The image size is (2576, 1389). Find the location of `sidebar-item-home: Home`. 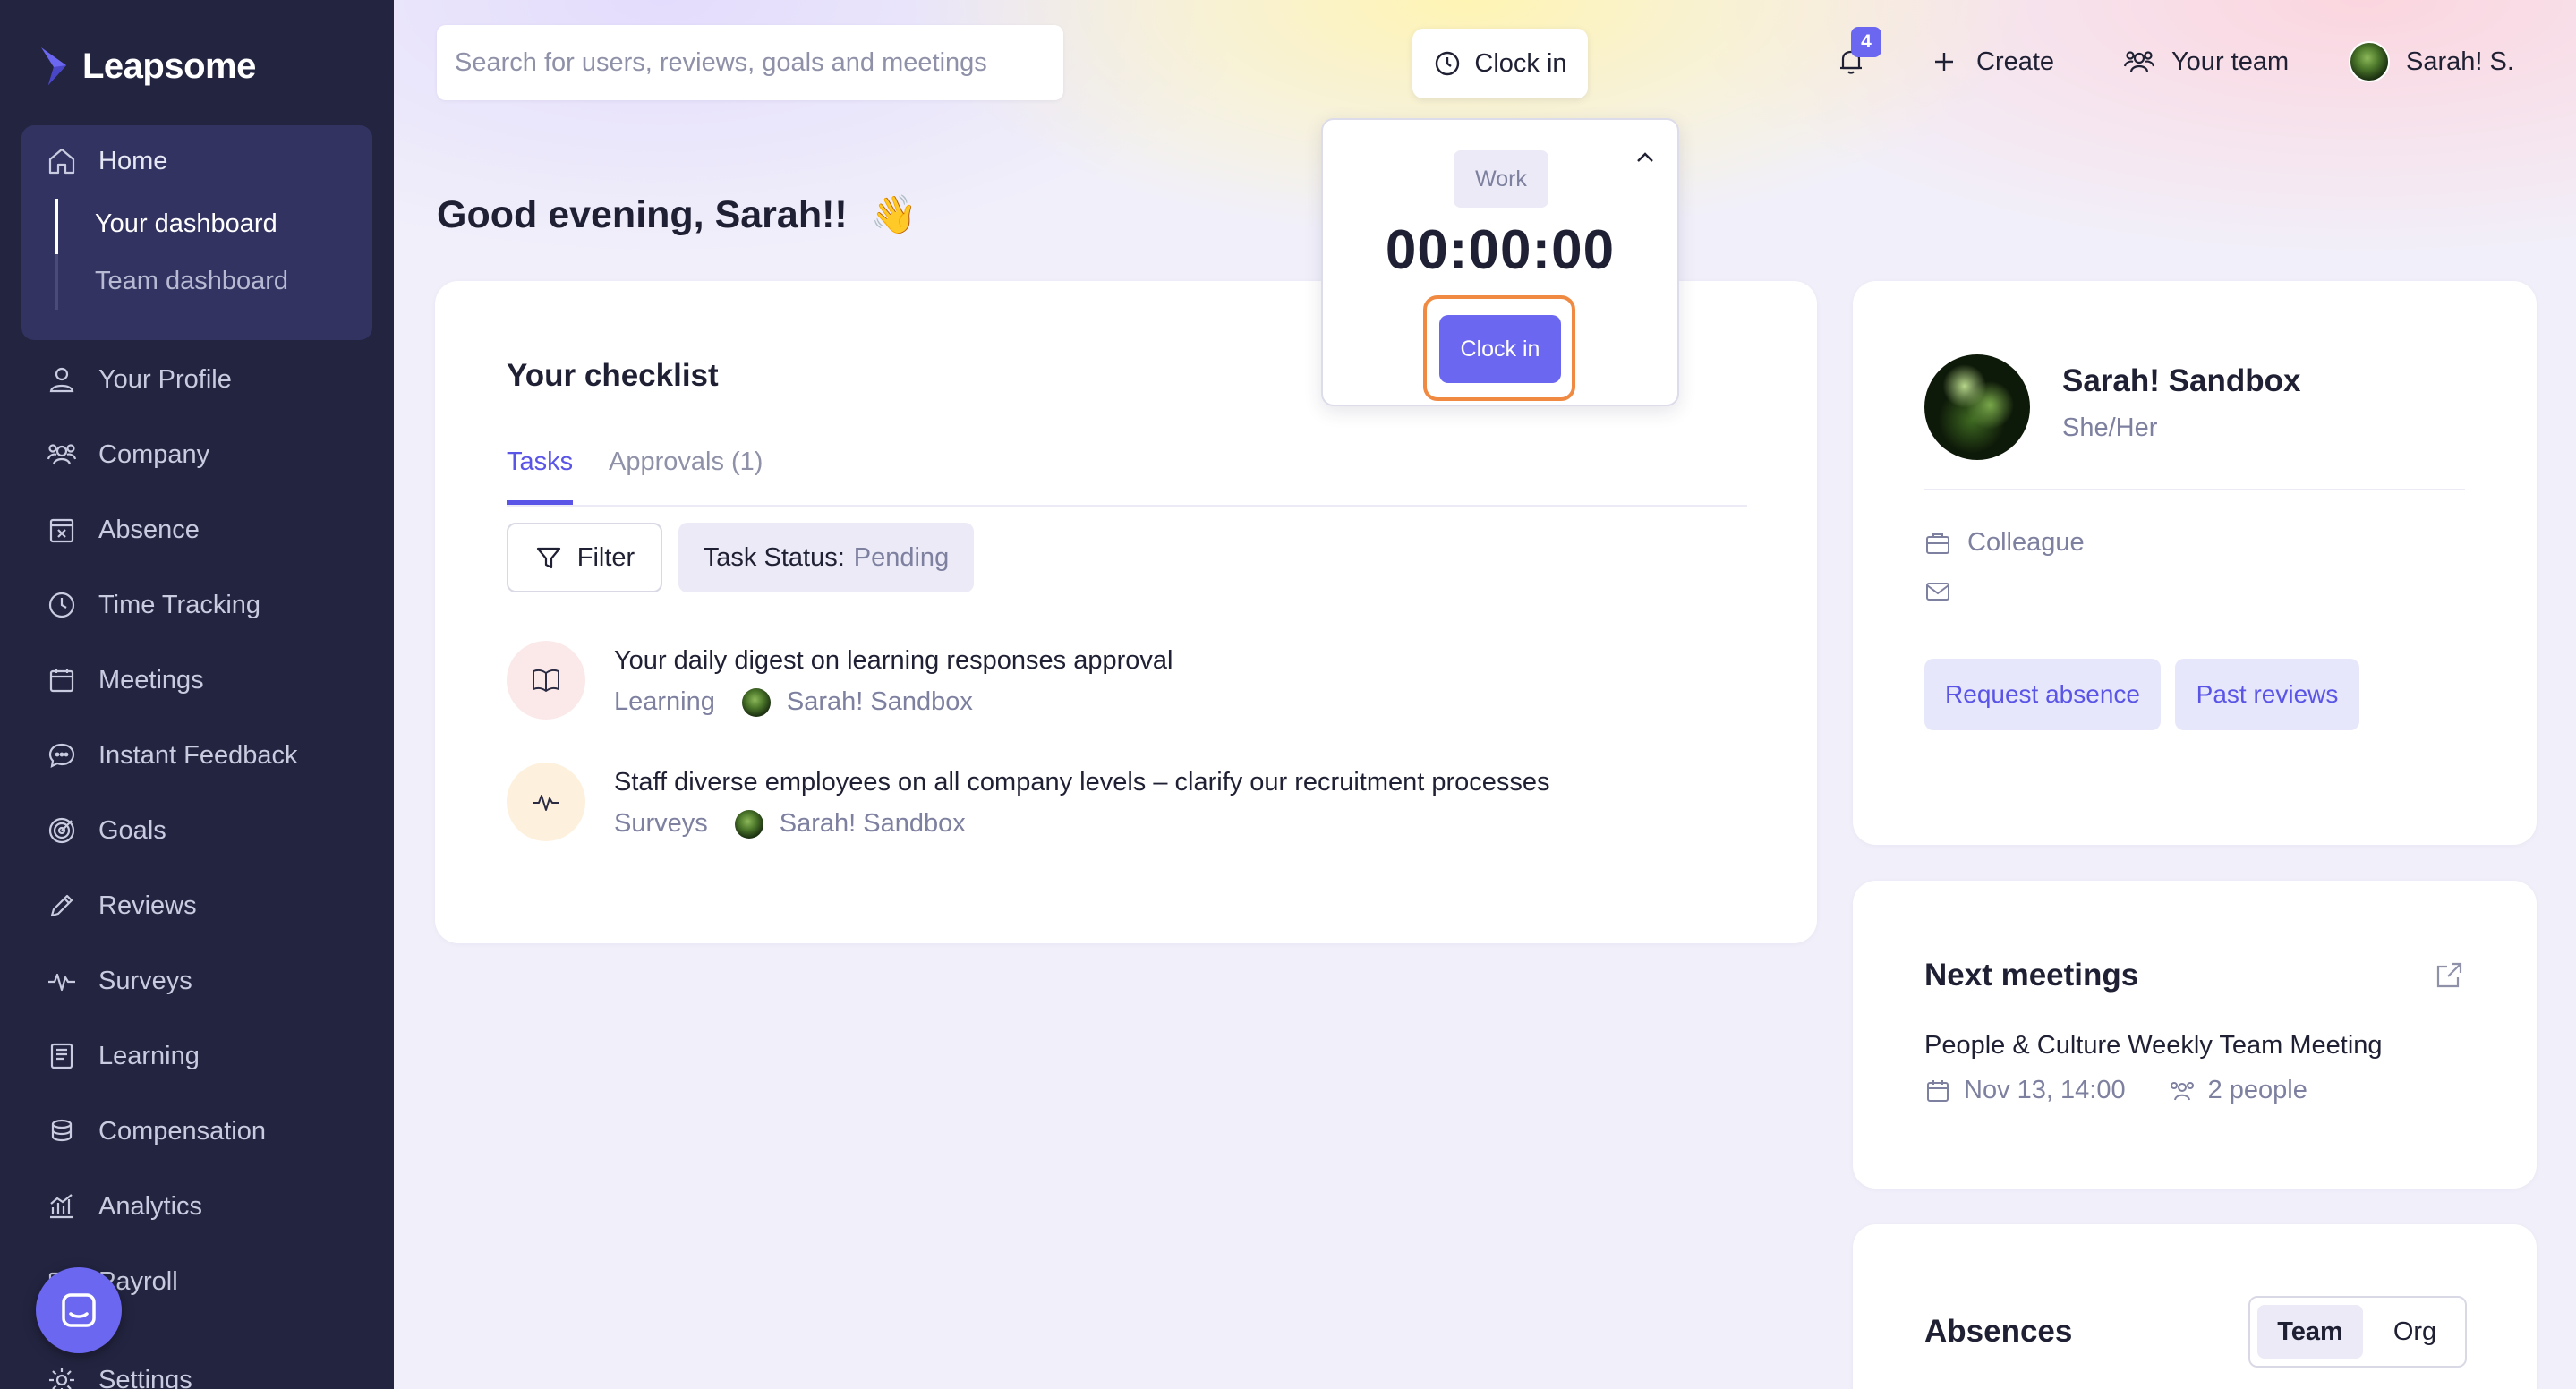

sidebar-item-home: Home is located at coordinates (107, 161).